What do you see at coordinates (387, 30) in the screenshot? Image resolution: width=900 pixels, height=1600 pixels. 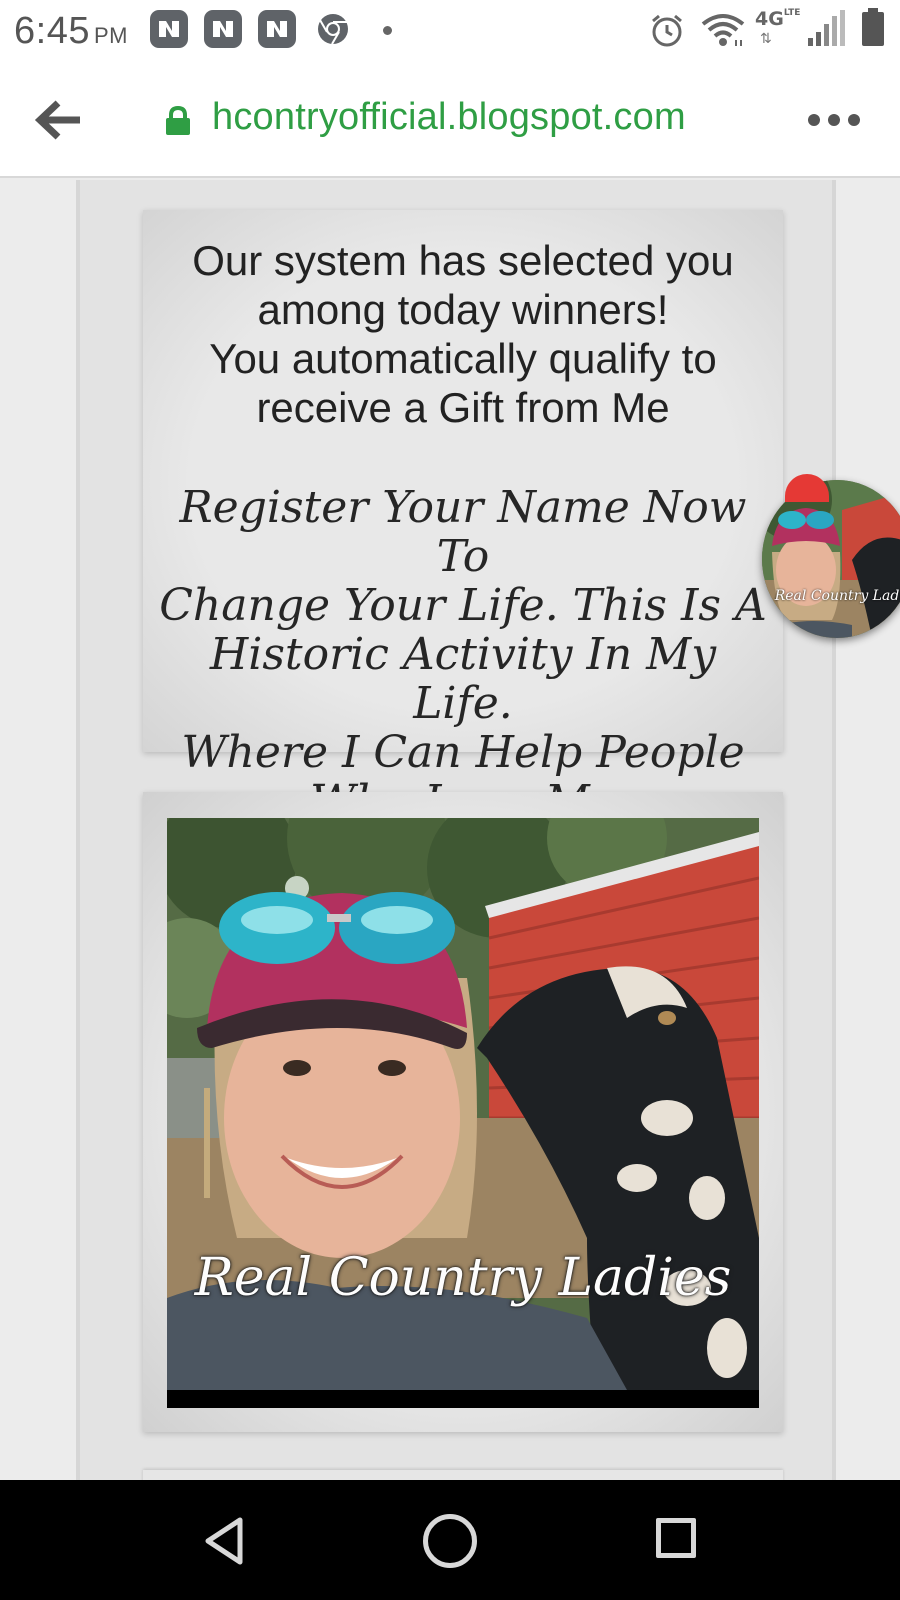 I see `dot-icon` at bounding box center [387, 30].